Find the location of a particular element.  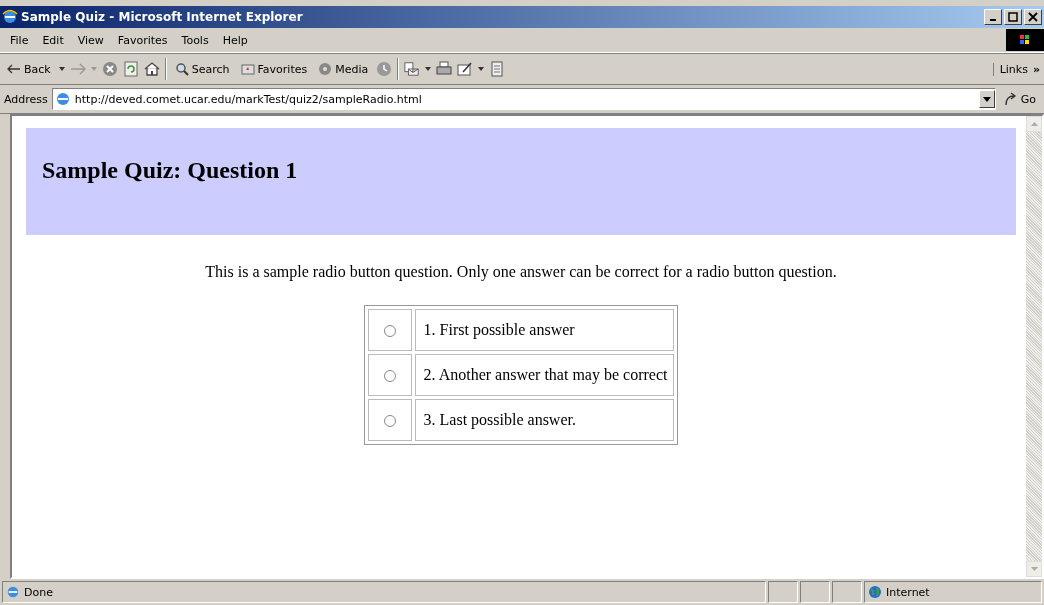

back-arrow-icon is located at coordinates (14, 69).